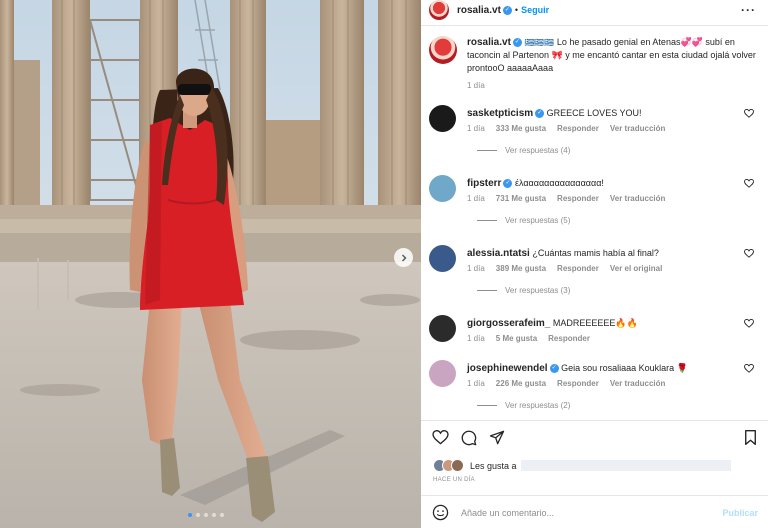 This screenshot has height=528, width=768. What do you see at coordinates (457, 465) in the screenshot?
I see `liker-avatar` at bounding box center [457, 465].